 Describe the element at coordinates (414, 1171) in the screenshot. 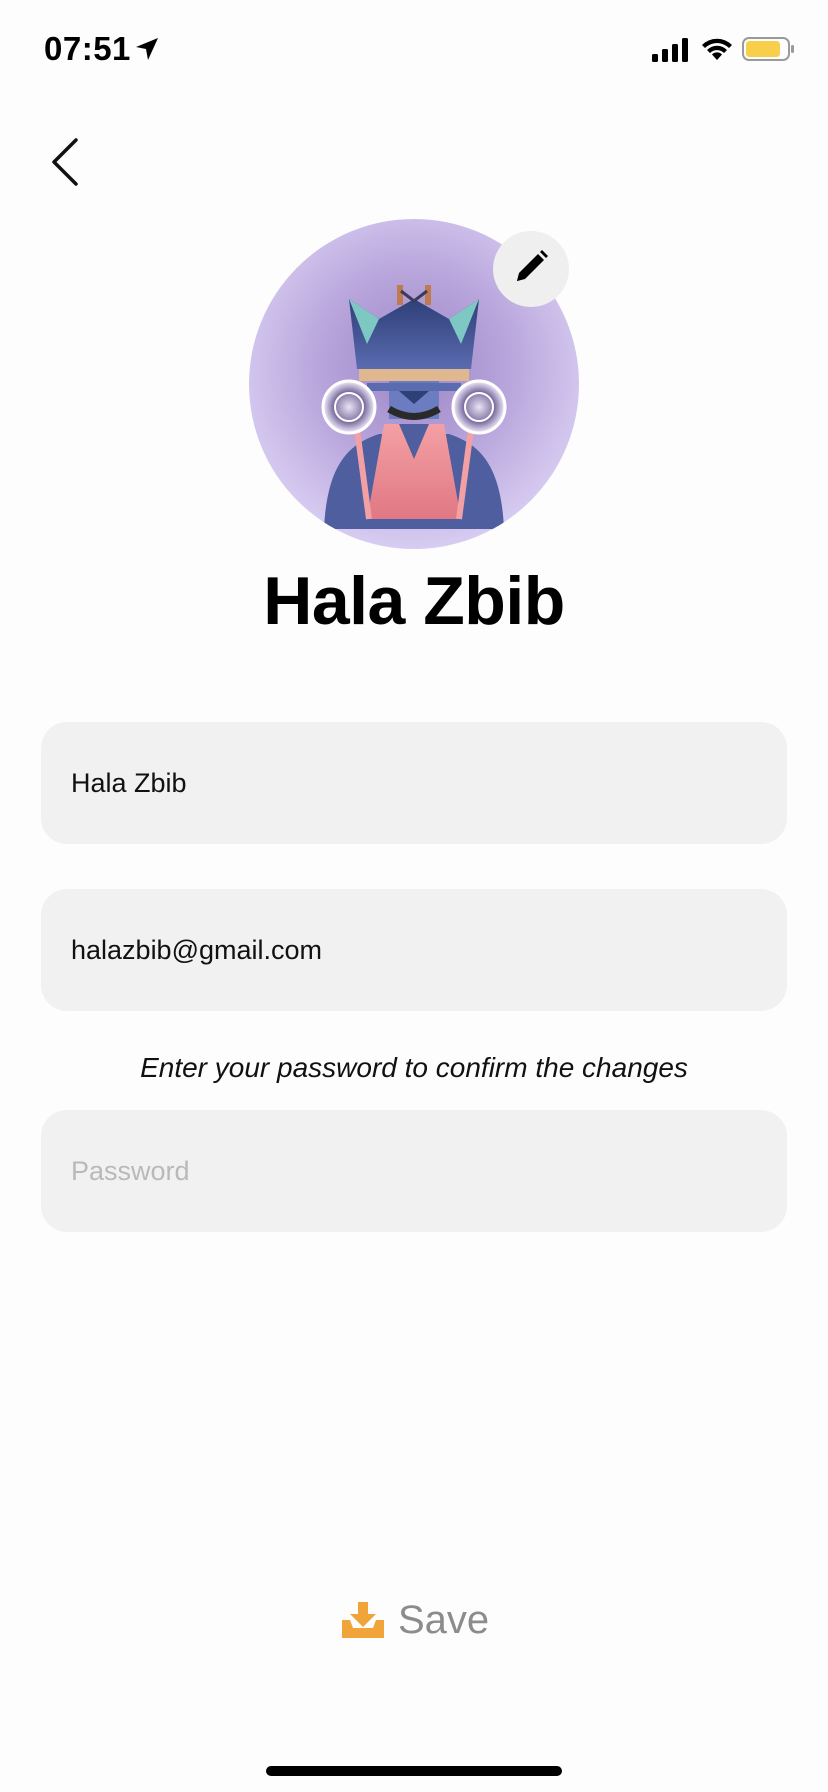

I see `password-field: Password` at that location.